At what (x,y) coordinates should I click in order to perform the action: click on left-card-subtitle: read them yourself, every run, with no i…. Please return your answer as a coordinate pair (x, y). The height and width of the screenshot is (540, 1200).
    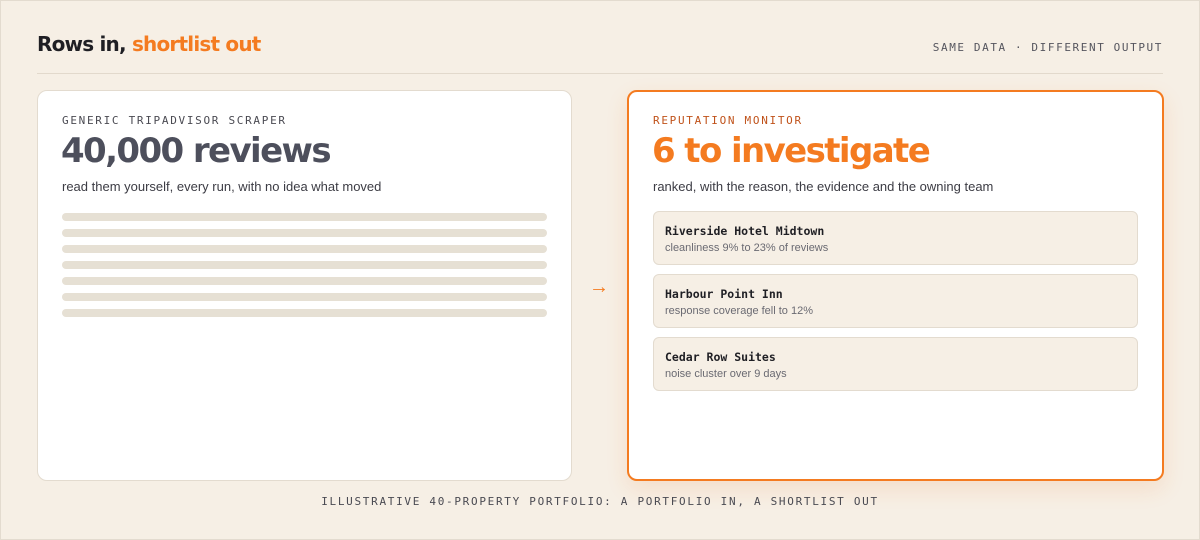
    Looking at the image, I should click on (222, 186).